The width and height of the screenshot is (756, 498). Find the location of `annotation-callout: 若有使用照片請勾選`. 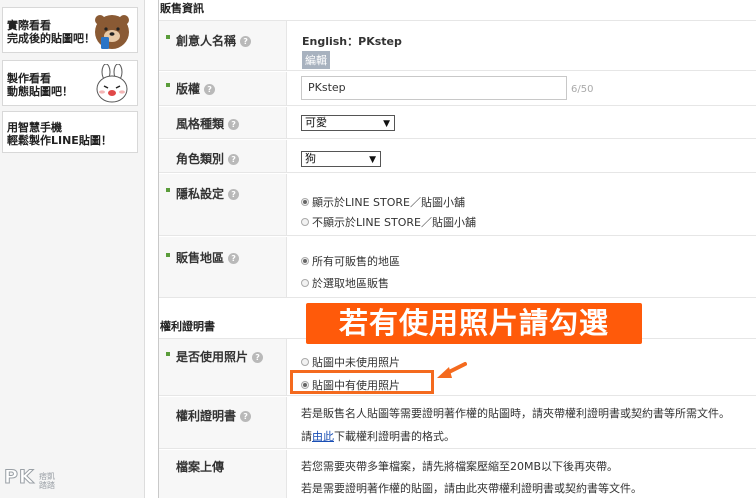

annotation-callout: 若有使用照片請勾選 is located at coordinates (474, 323).